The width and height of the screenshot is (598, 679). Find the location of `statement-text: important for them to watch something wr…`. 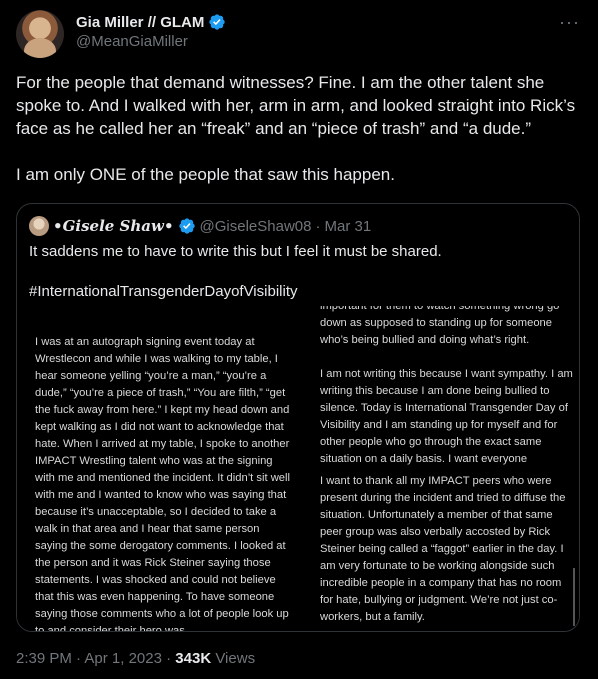

statement-text: important for them to watch something wr… is located at coordinates (440, 326).